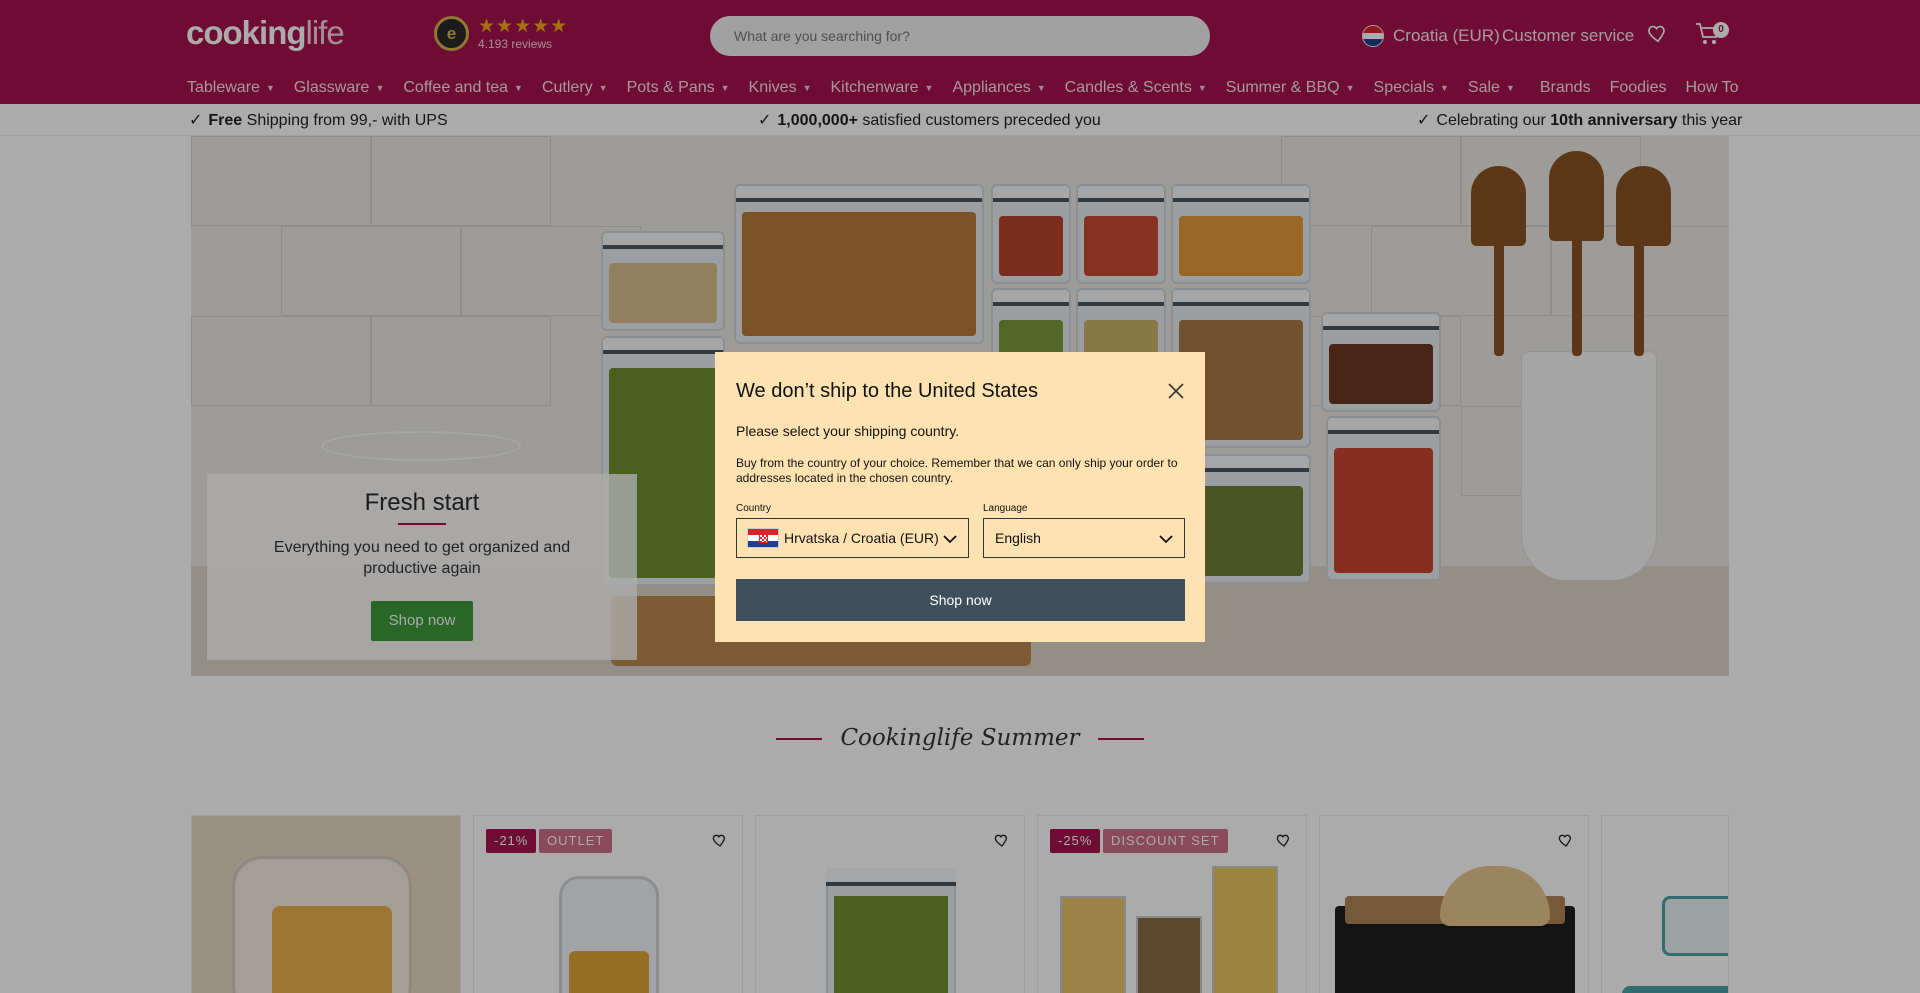 Image resolution: width=1920 pixels, height=993 pixels. What do you see at coordinates (861, 538) in the screenshot?
I see `country-select-value: Hrvatska / Croatia (EUR)` at bounding box center [861, 538].